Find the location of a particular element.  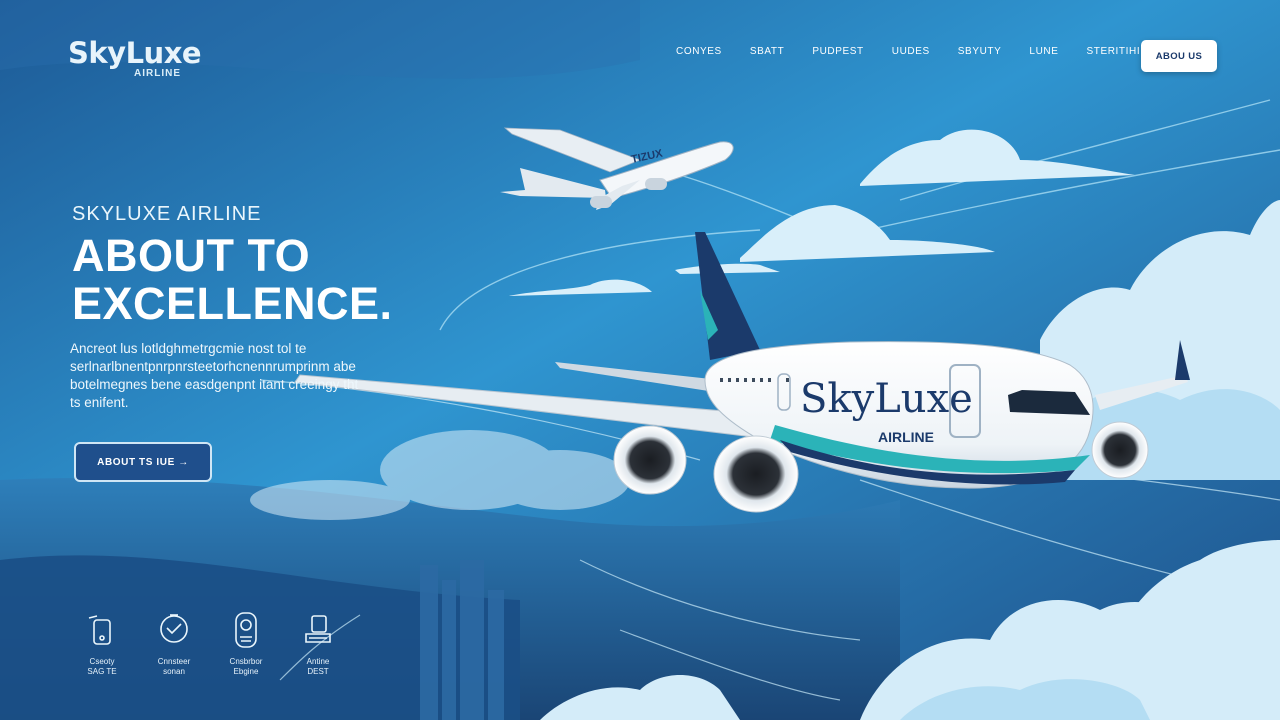

nav-item-pudpest: PUDPEST is located at coordinates (837, 51).